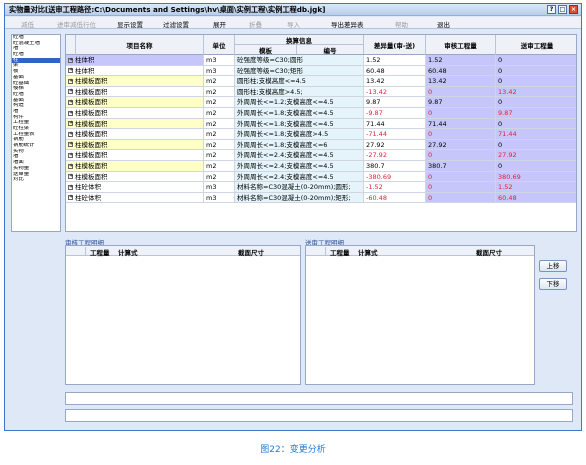 This screenshot has width=586, height=465. I want to click on table-row: + 柱模板面积 m2 外周周长<=1.8;支模高度<=6 27.92 27.92 0, so click(321, 145).